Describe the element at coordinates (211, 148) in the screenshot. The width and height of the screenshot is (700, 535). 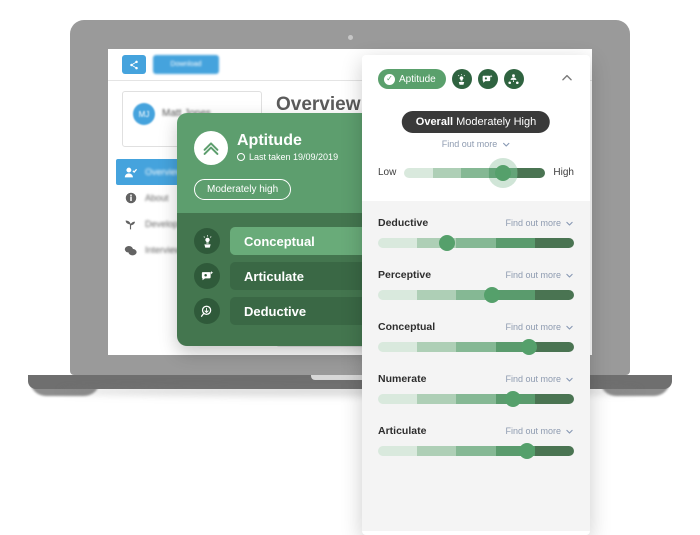
I see `aptitude-chevron-icon` at that location.